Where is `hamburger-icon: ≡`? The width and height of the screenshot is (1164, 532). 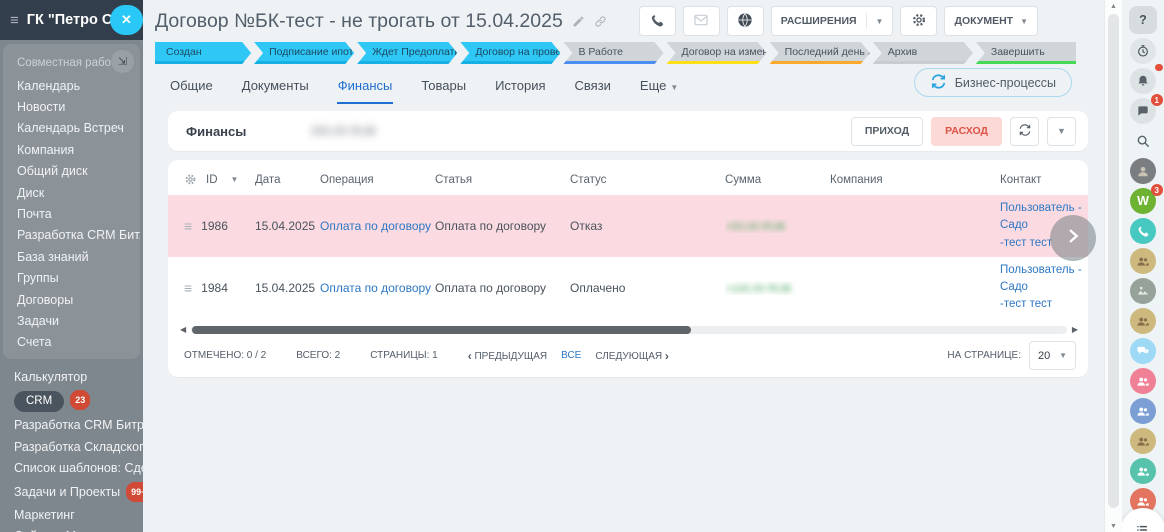 hamburger-icon: ≡ is located at coordinates (14, 20).